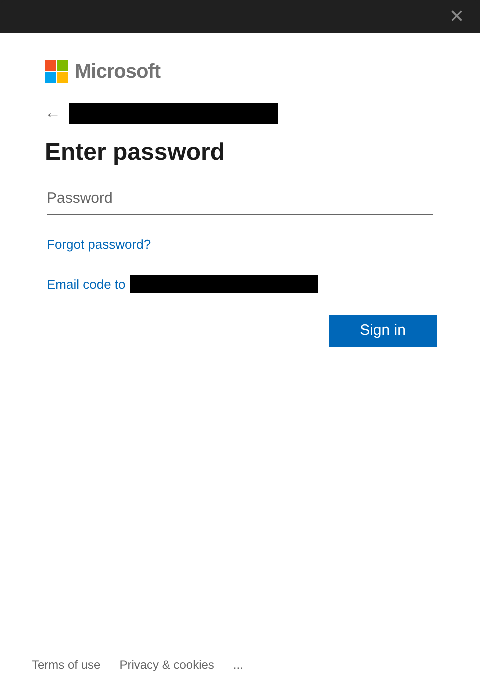 This screenshot has height=681, width=480. What do you see at coordinates (54, 114) in the screenshot?
I see `back-button: ←` at bounding box center [54, 114].